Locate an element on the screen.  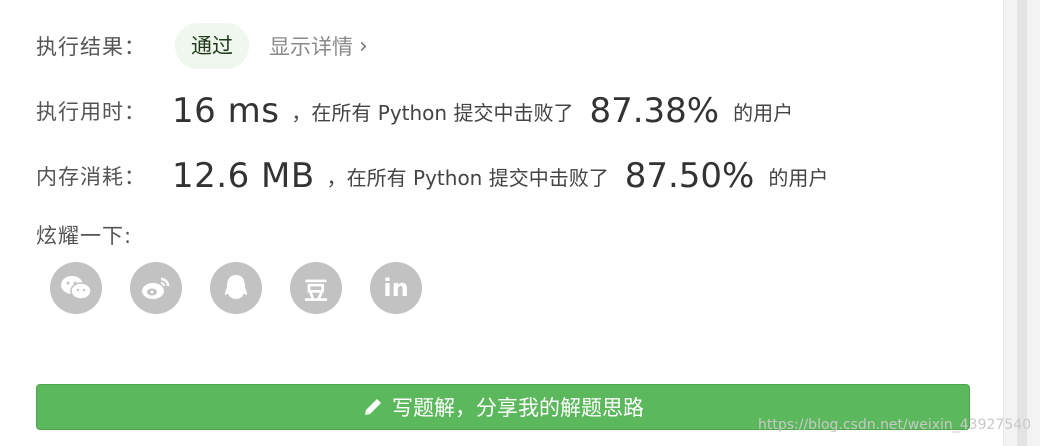
memory-value: 12.6 MB is located at coordinates (243, 176).